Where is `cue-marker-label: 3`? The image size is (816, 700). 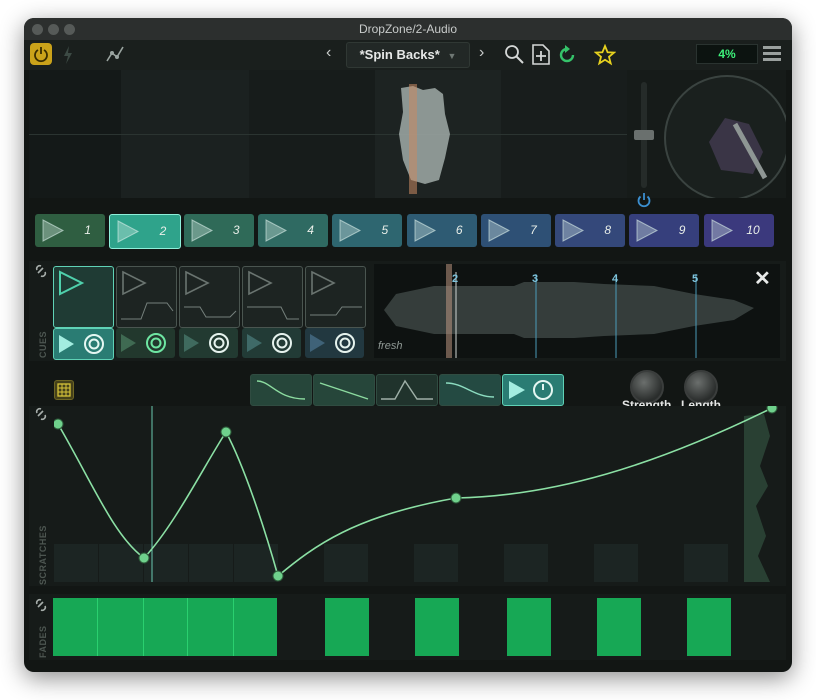 cue-marker-label: 3 is located at coordinates (535, 279).